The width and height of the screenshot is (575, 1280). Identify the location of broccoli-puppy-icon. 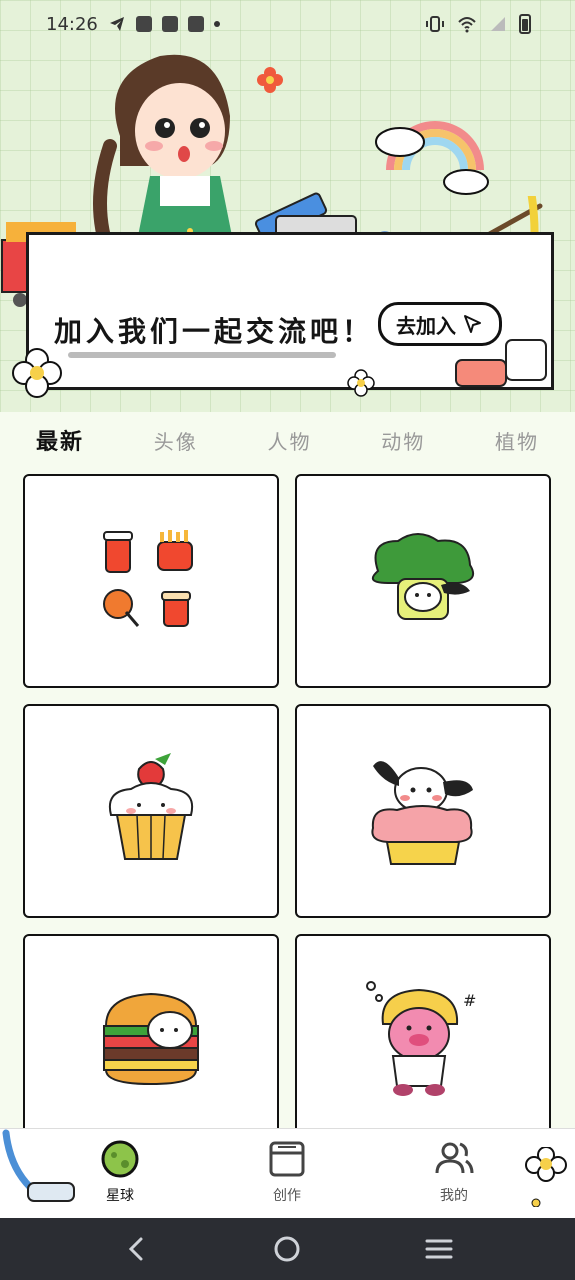
(422, 576).